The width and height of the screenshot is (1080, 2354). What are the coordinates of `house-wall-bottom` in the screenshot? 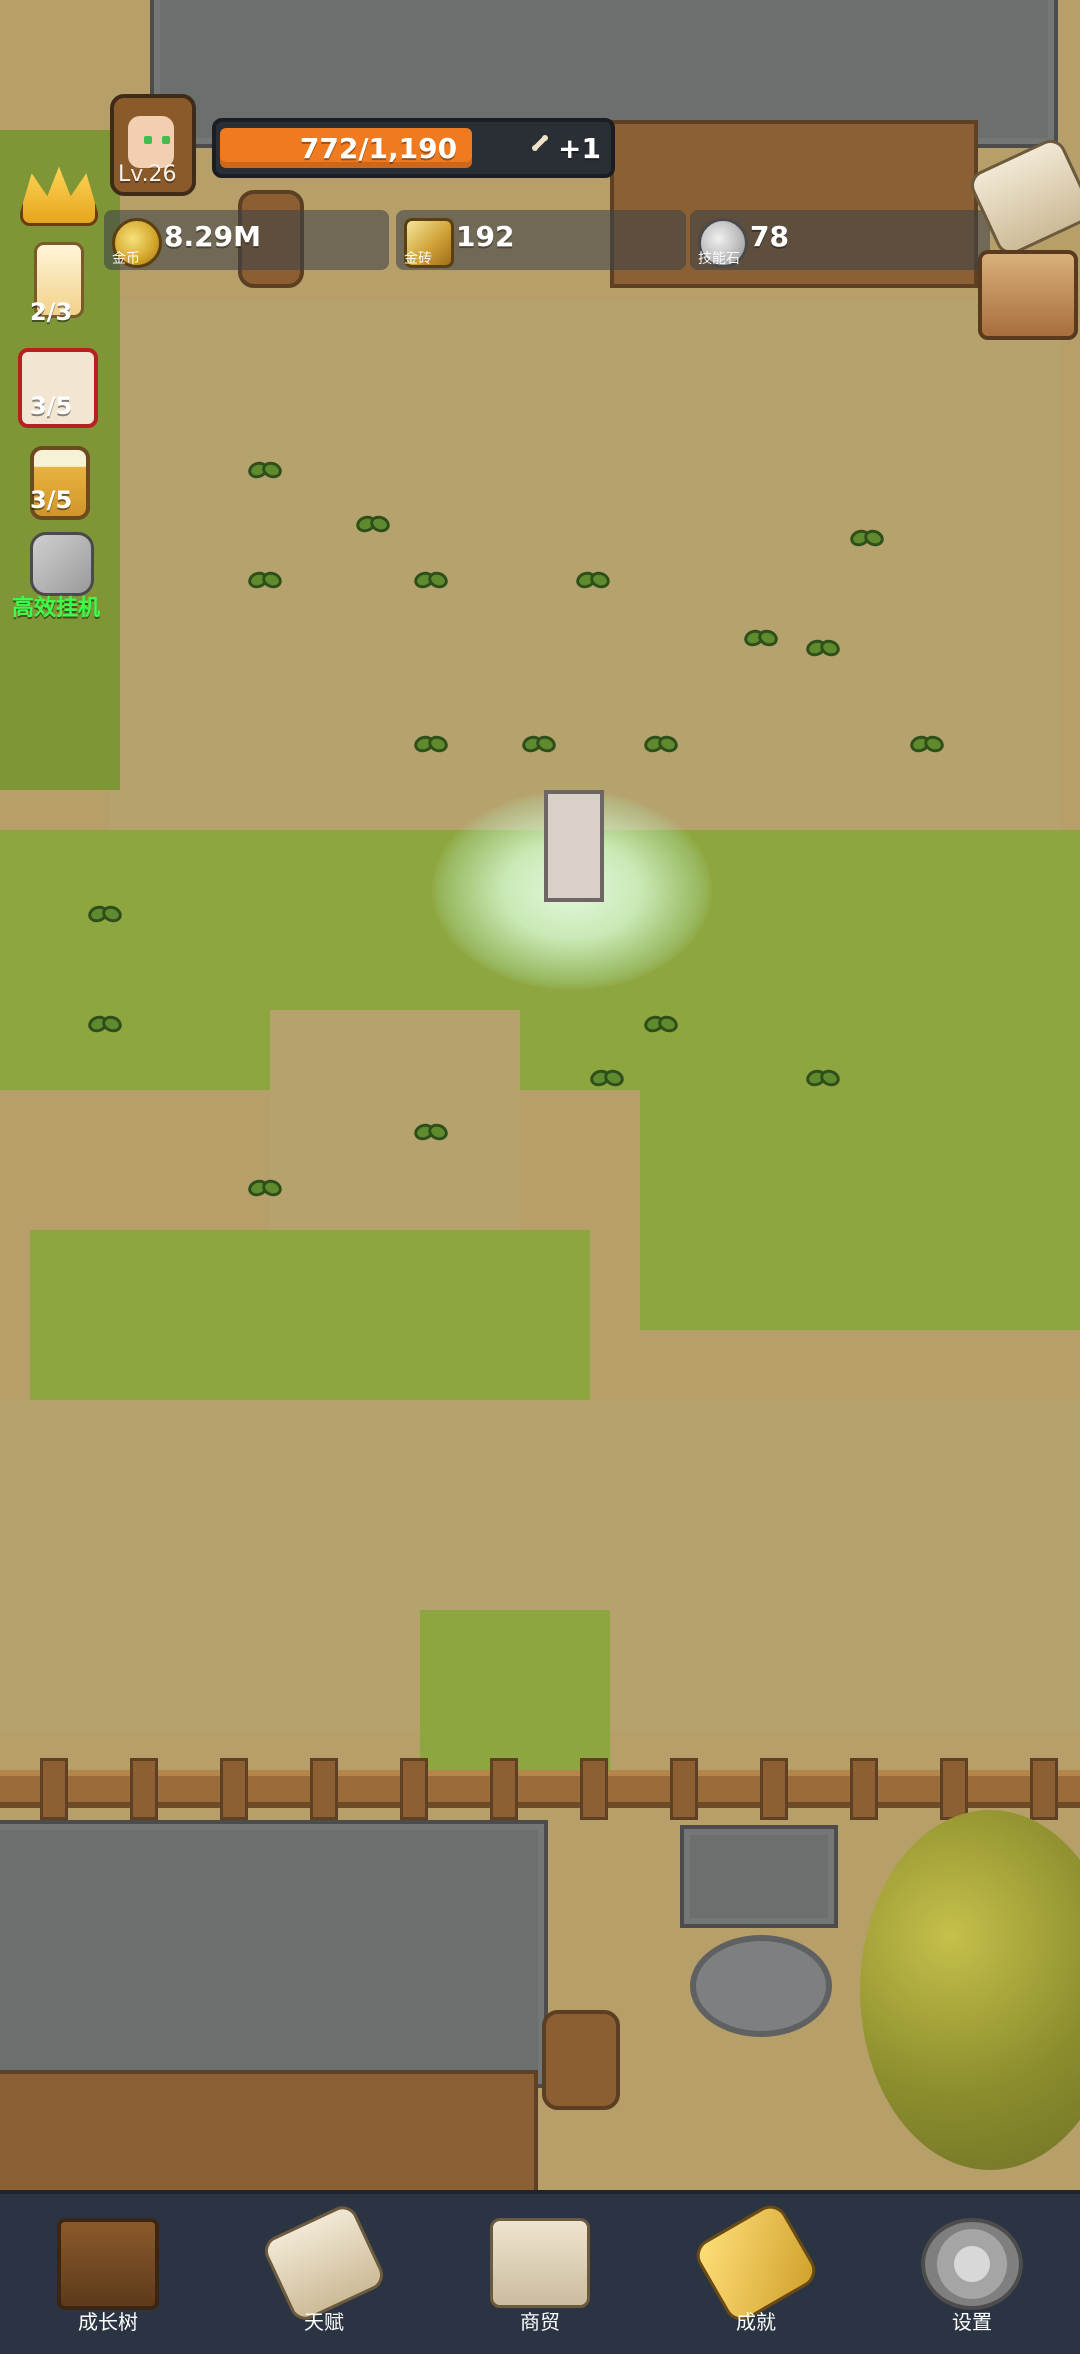 It's located at (269, 2134).